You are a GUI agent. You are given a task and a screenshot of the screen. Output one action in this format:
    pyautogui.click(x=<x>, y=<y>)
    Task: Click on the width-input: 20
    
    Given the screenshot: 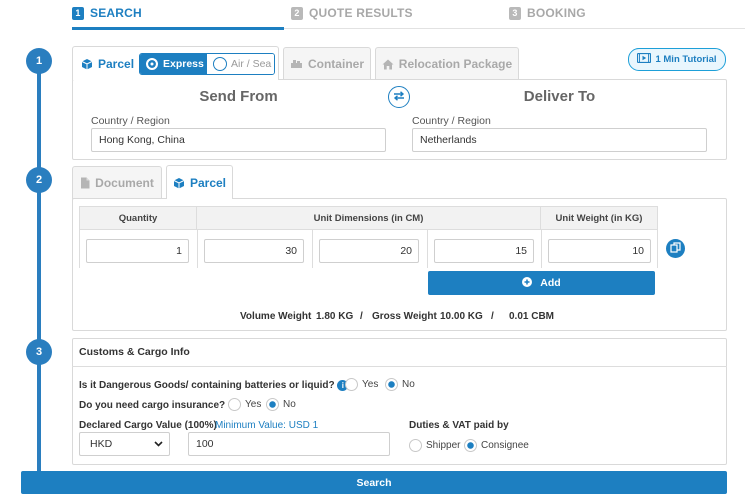 What is the action you would take?
    pyautogui.click(x=369, y=251)
    